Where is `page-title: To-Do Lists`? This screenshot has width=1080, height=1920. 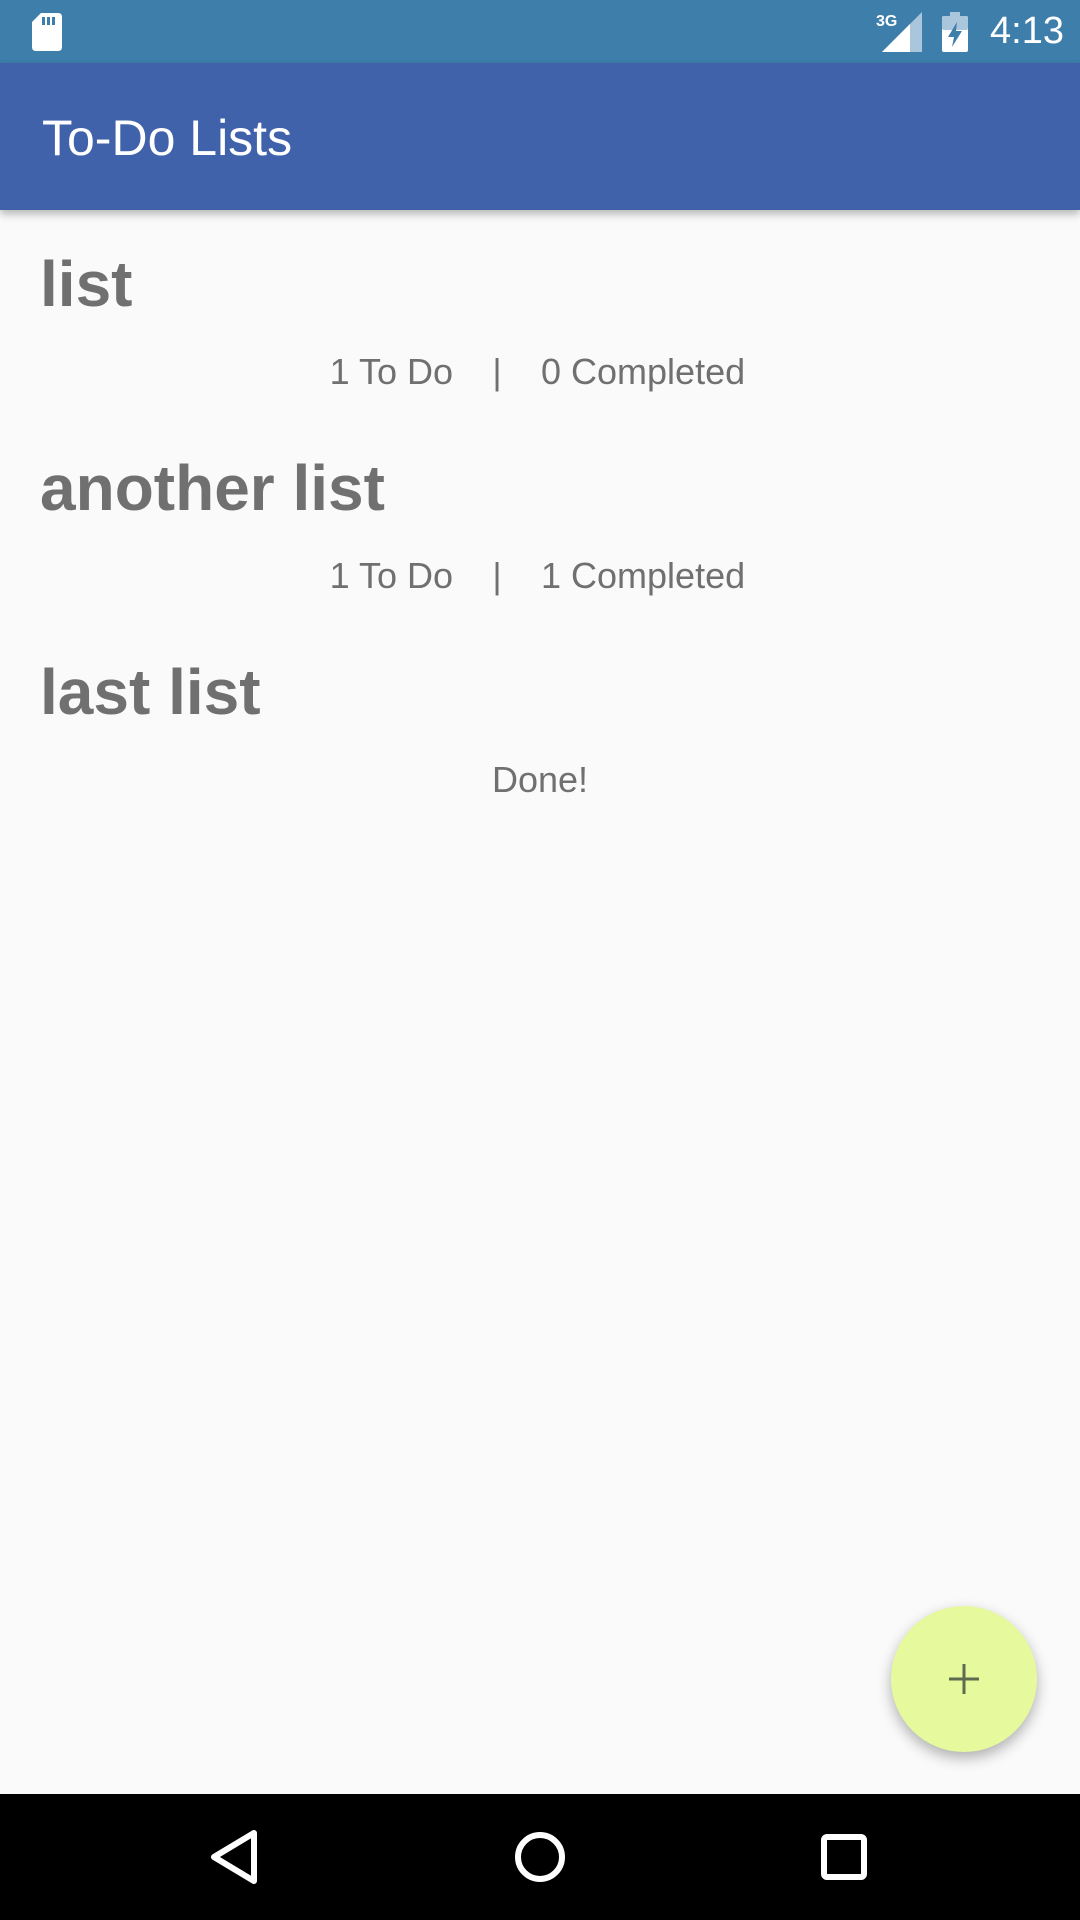
page-title: To-Do Lists is located at coordinates (167, 138).